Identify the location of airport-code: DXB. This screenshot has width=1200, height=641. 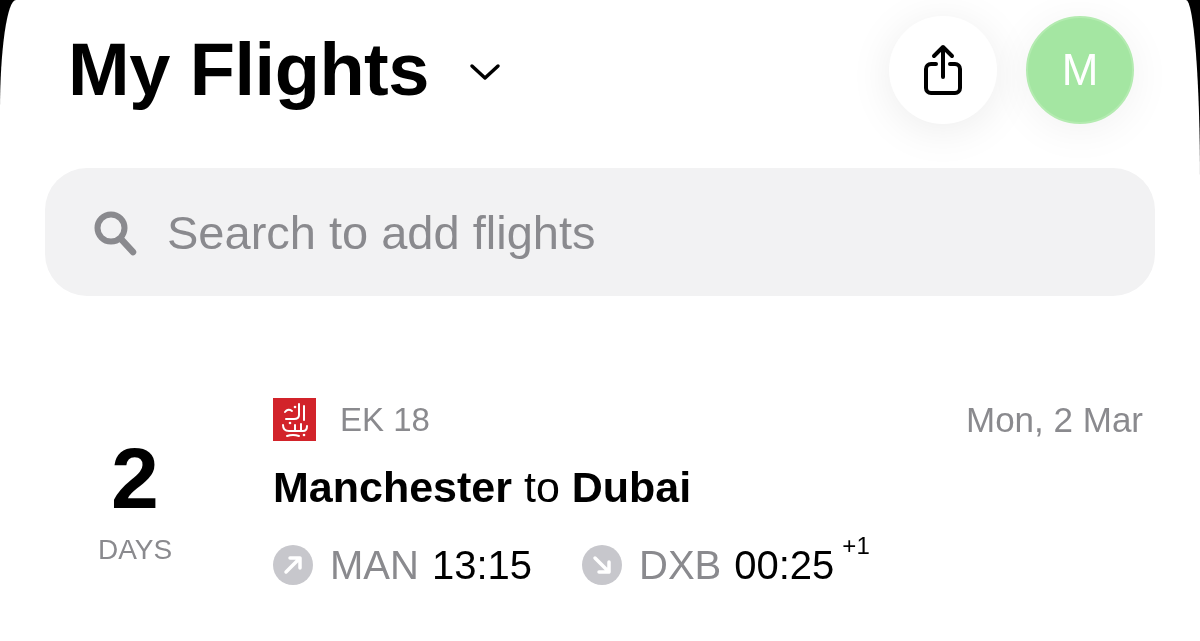
(680, 565).